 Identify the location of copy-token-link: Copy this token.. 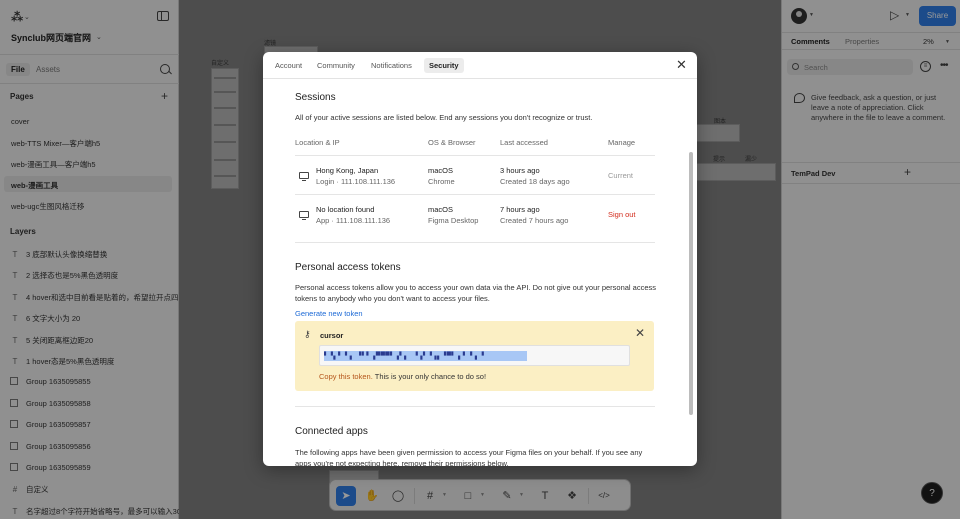
(346, 376).